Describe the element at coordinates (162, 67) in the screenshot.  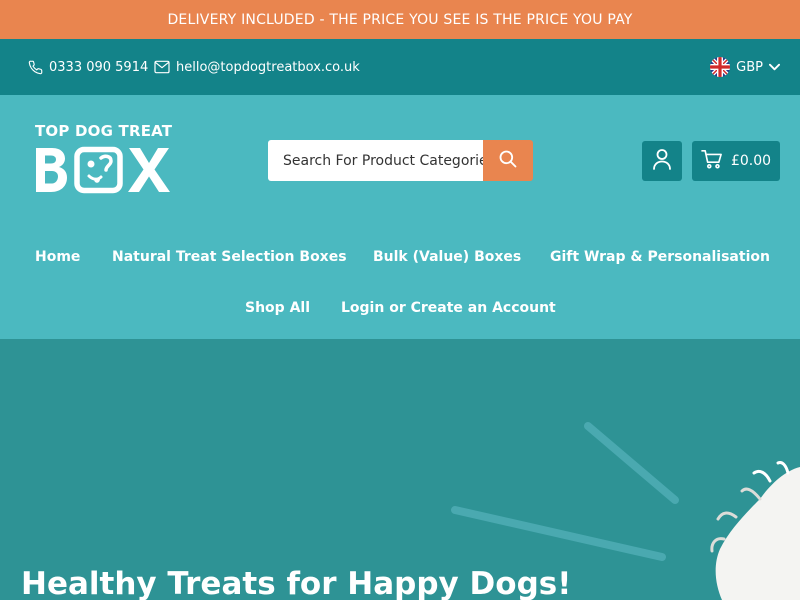
I see `envelope-icon` at that location.